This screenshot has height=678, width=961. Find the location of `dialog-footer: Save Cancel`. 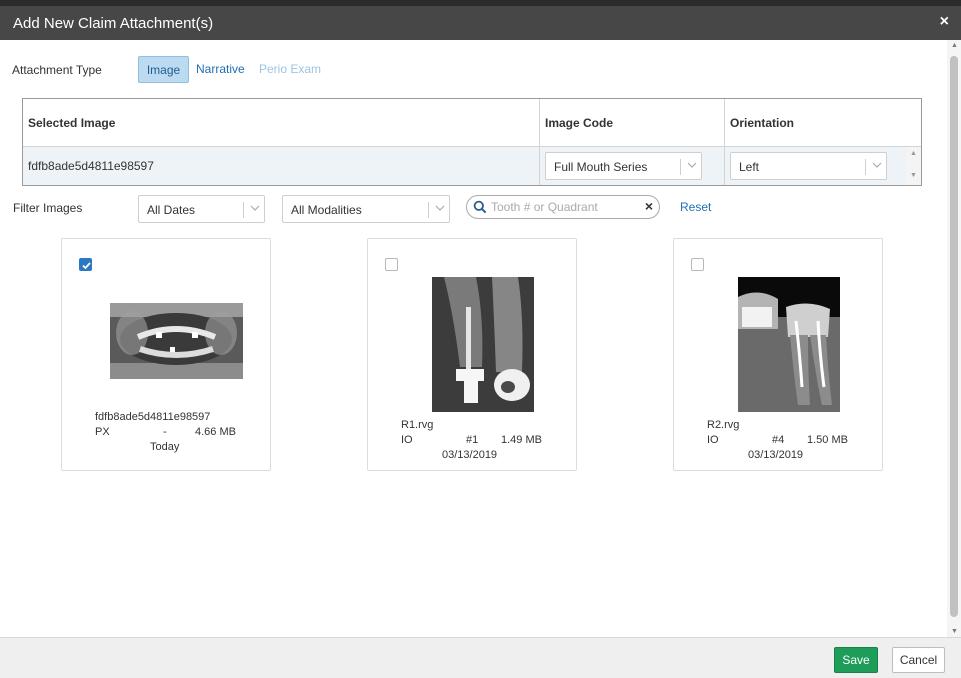

dialog-footer: Save Cancel is located at coordinates (480, 657).